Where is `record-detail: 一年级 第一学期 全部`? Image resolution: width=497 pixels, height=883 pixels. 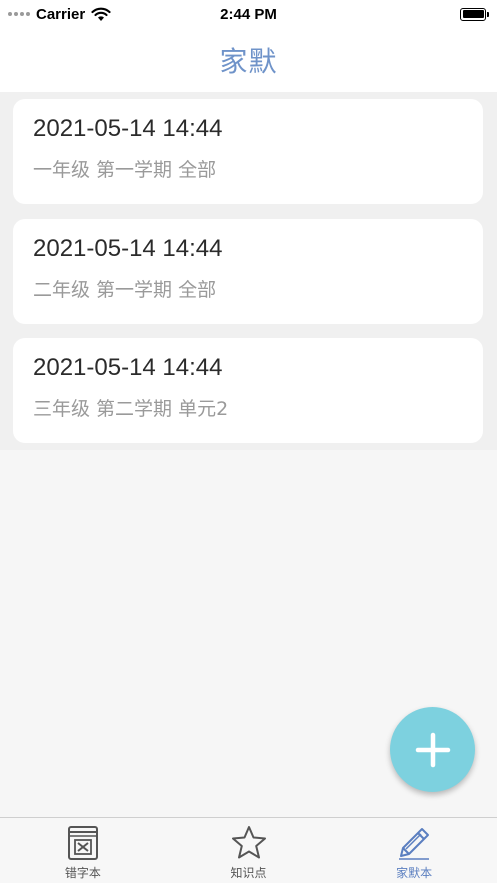 record-detail: 一年级 第一学期 全部 is located at coordinates (125, 170).